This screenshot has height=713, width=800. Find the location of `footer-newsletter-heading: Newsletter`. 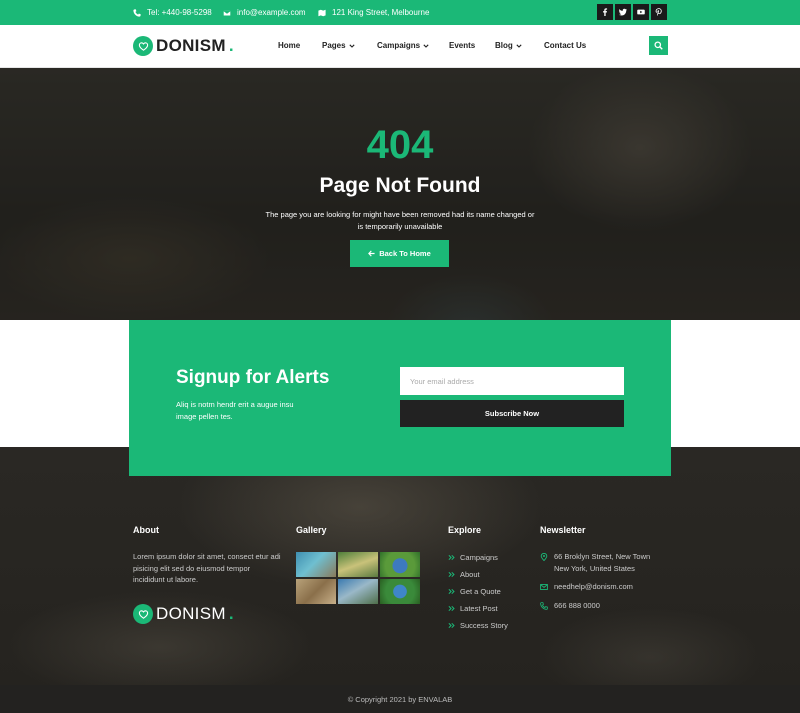

footer-newsletter-heading: Newsletter is located at coordinates (563, 530).